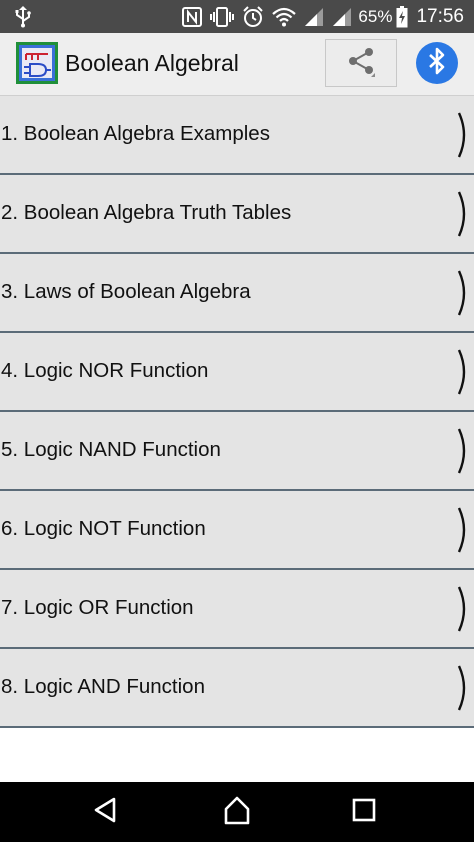  Describe the element at coordinates (314, 17) in the screenshot. I see `signal-icon` at that location.